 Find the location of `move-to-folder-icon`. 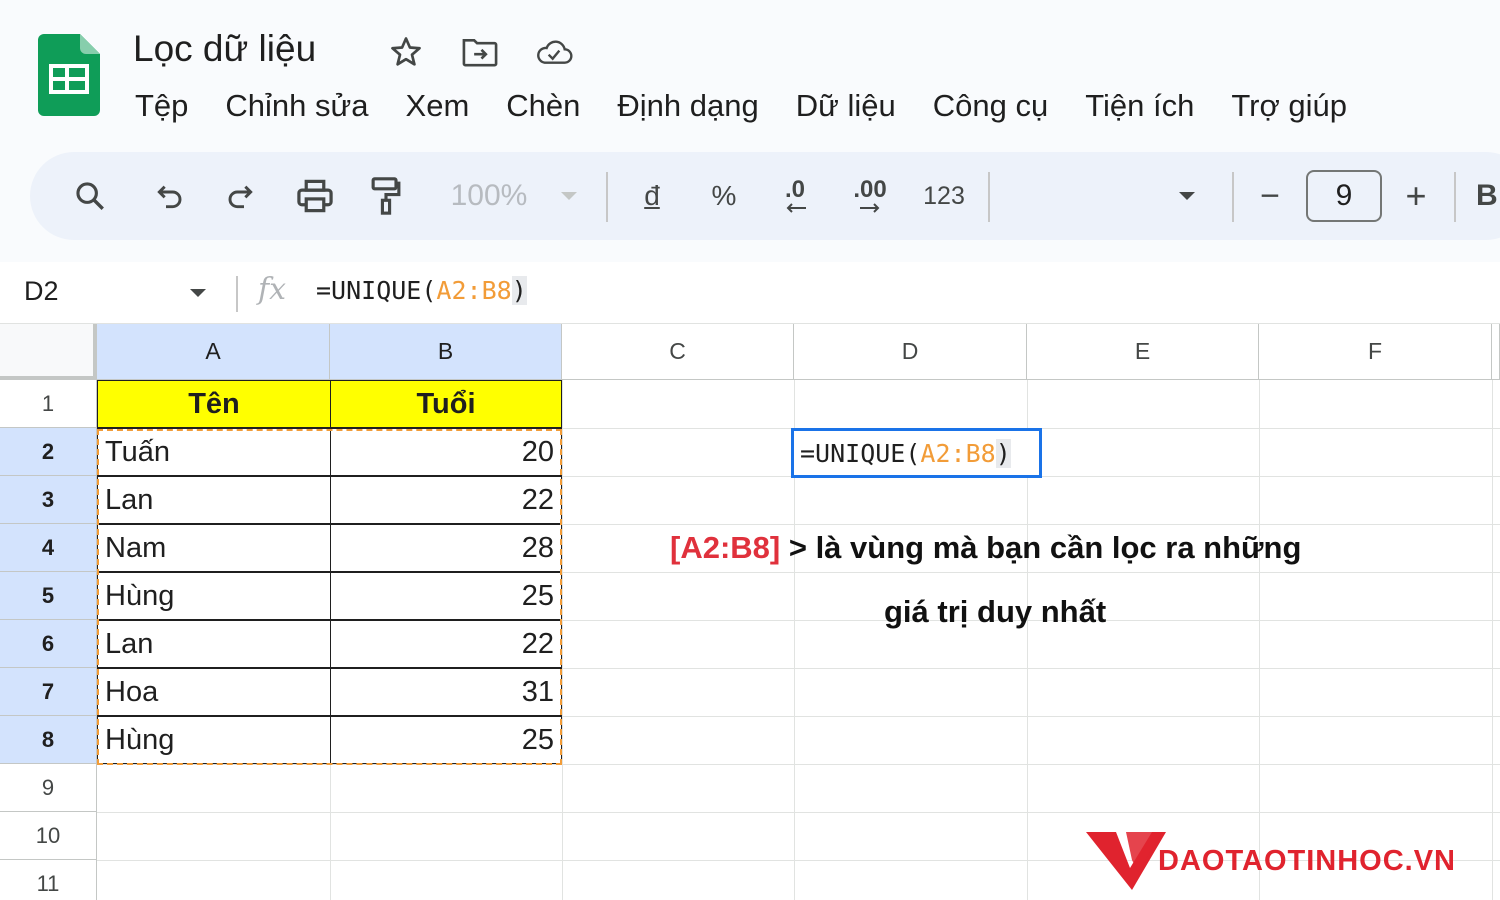

move-to-folder-icon is located at coordinates (480, 52).